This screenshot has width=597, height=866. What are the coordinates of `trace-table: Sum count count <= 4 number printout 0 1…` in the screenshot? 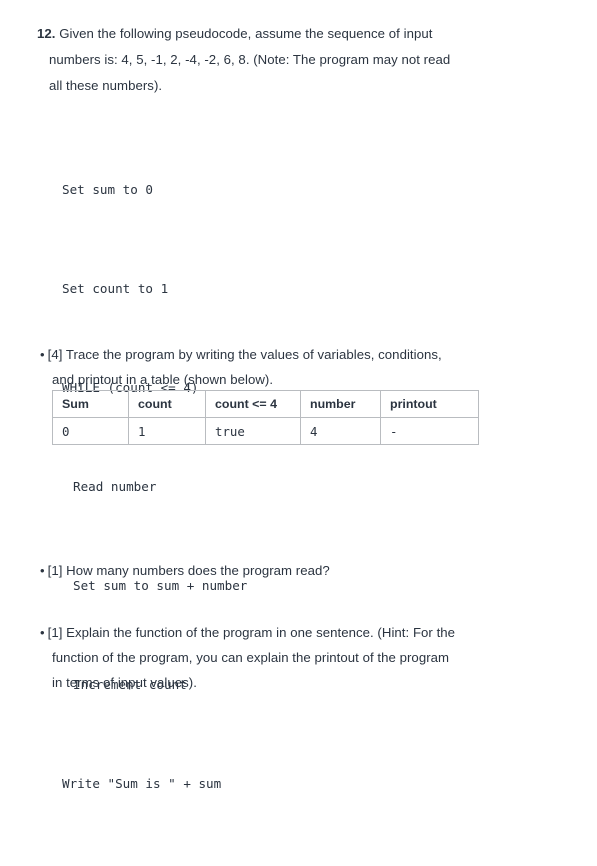 It's located at (265, 417).